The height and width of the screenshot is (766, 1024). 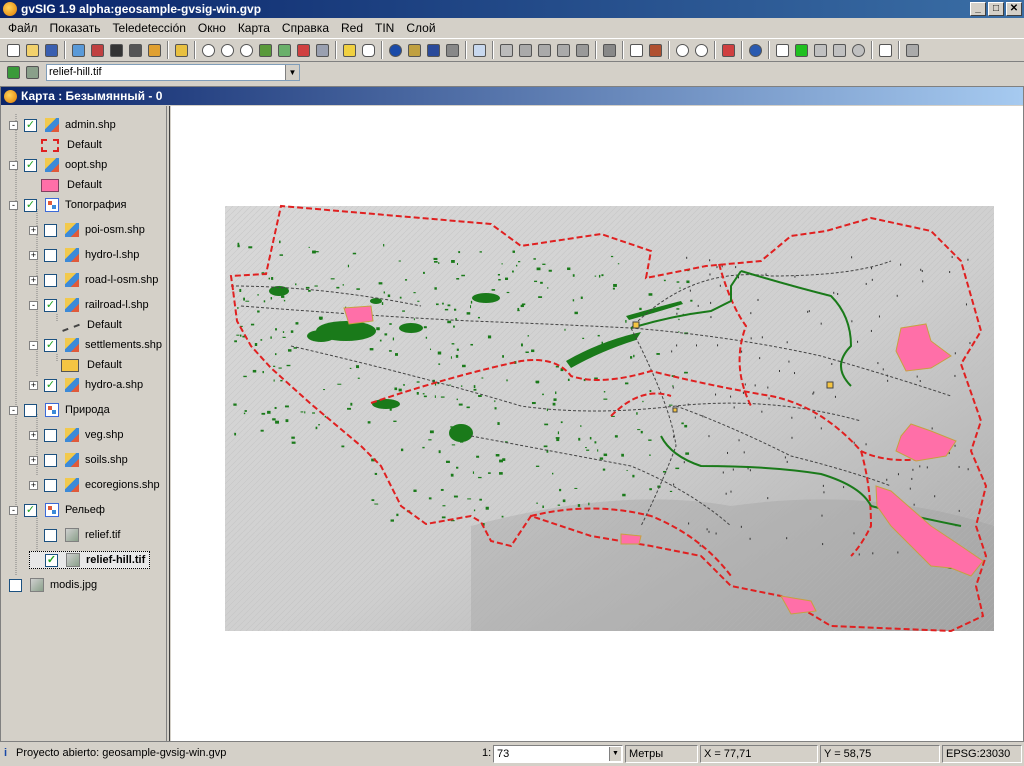 I want to click on toc-item-топография: - ✓ Топография, so click(x=67, y=205).